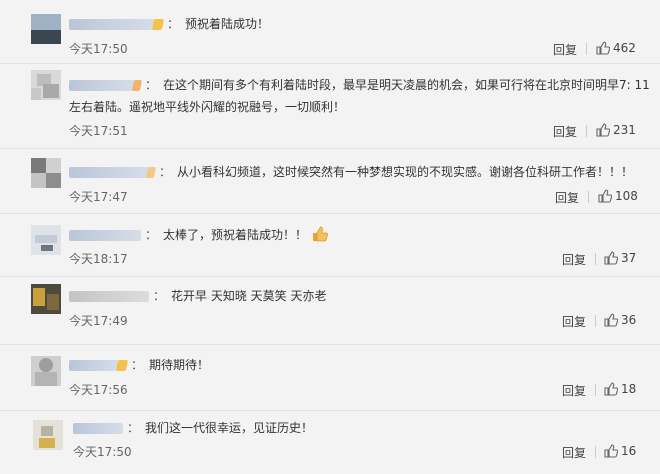  I want to click on like-button: 462, so click(616, 48).